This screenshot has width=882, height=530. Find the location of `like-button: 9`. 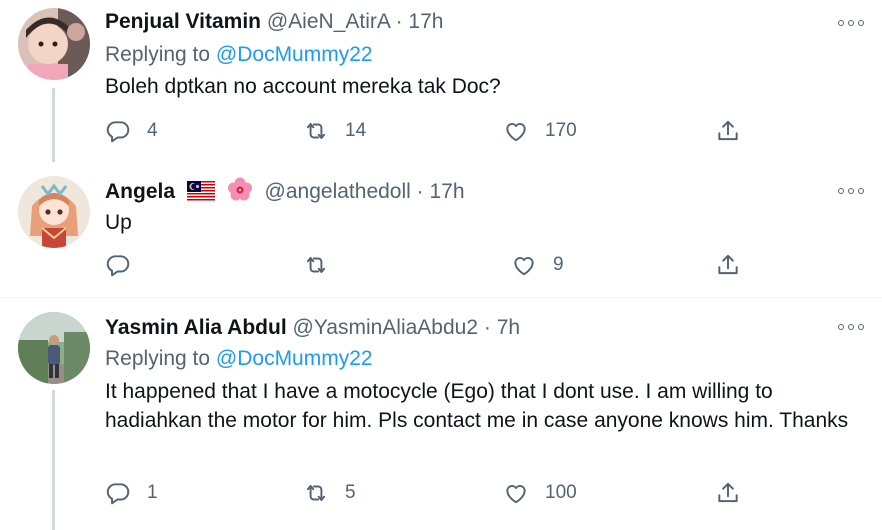

like-button: 9 is located at coordinates (537, 265).